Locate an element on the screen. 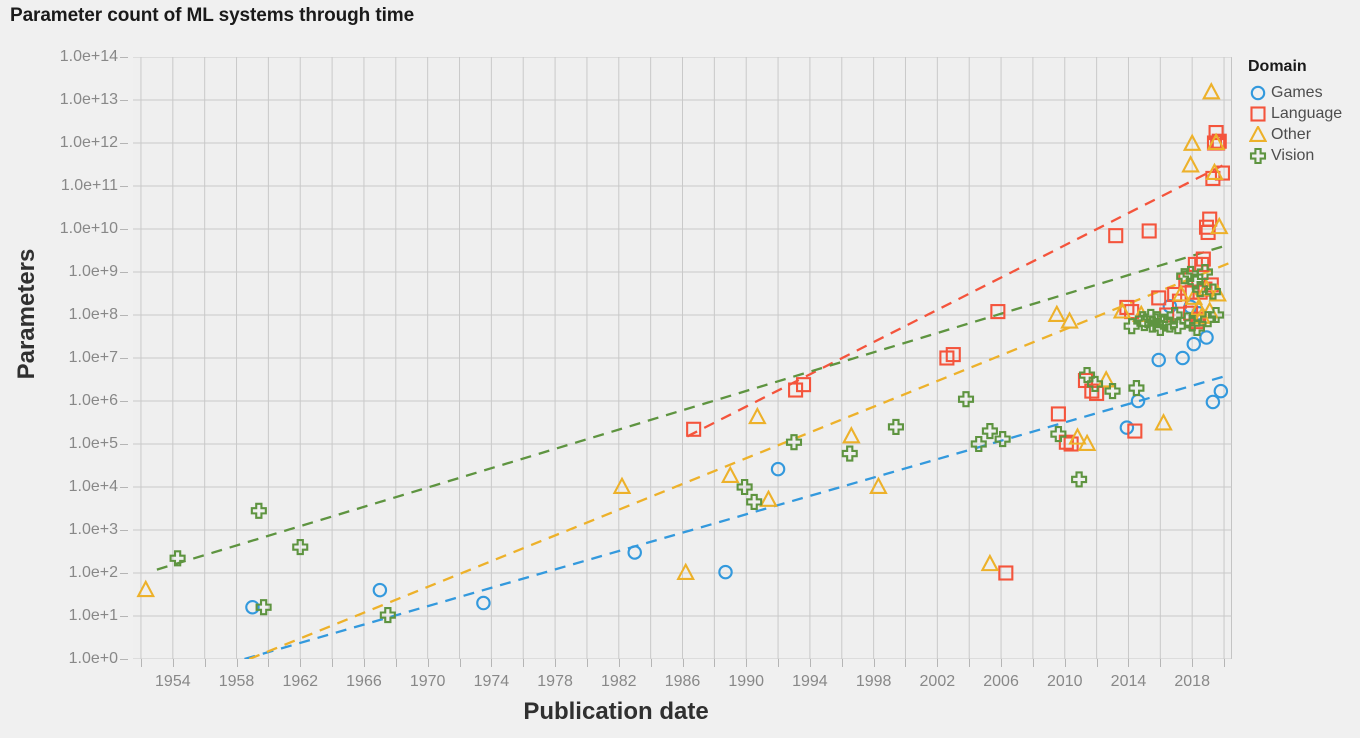 This screenshot has height=738, width=1360. y-axis-tick-label: 1.0e+7 is located at coordinates (93, 357).